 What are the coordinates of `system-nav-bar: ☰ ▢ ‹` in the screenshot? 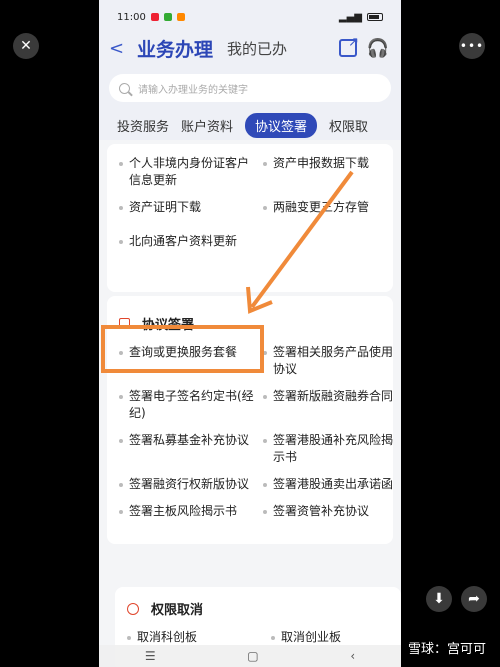 It's located at (250, 656).